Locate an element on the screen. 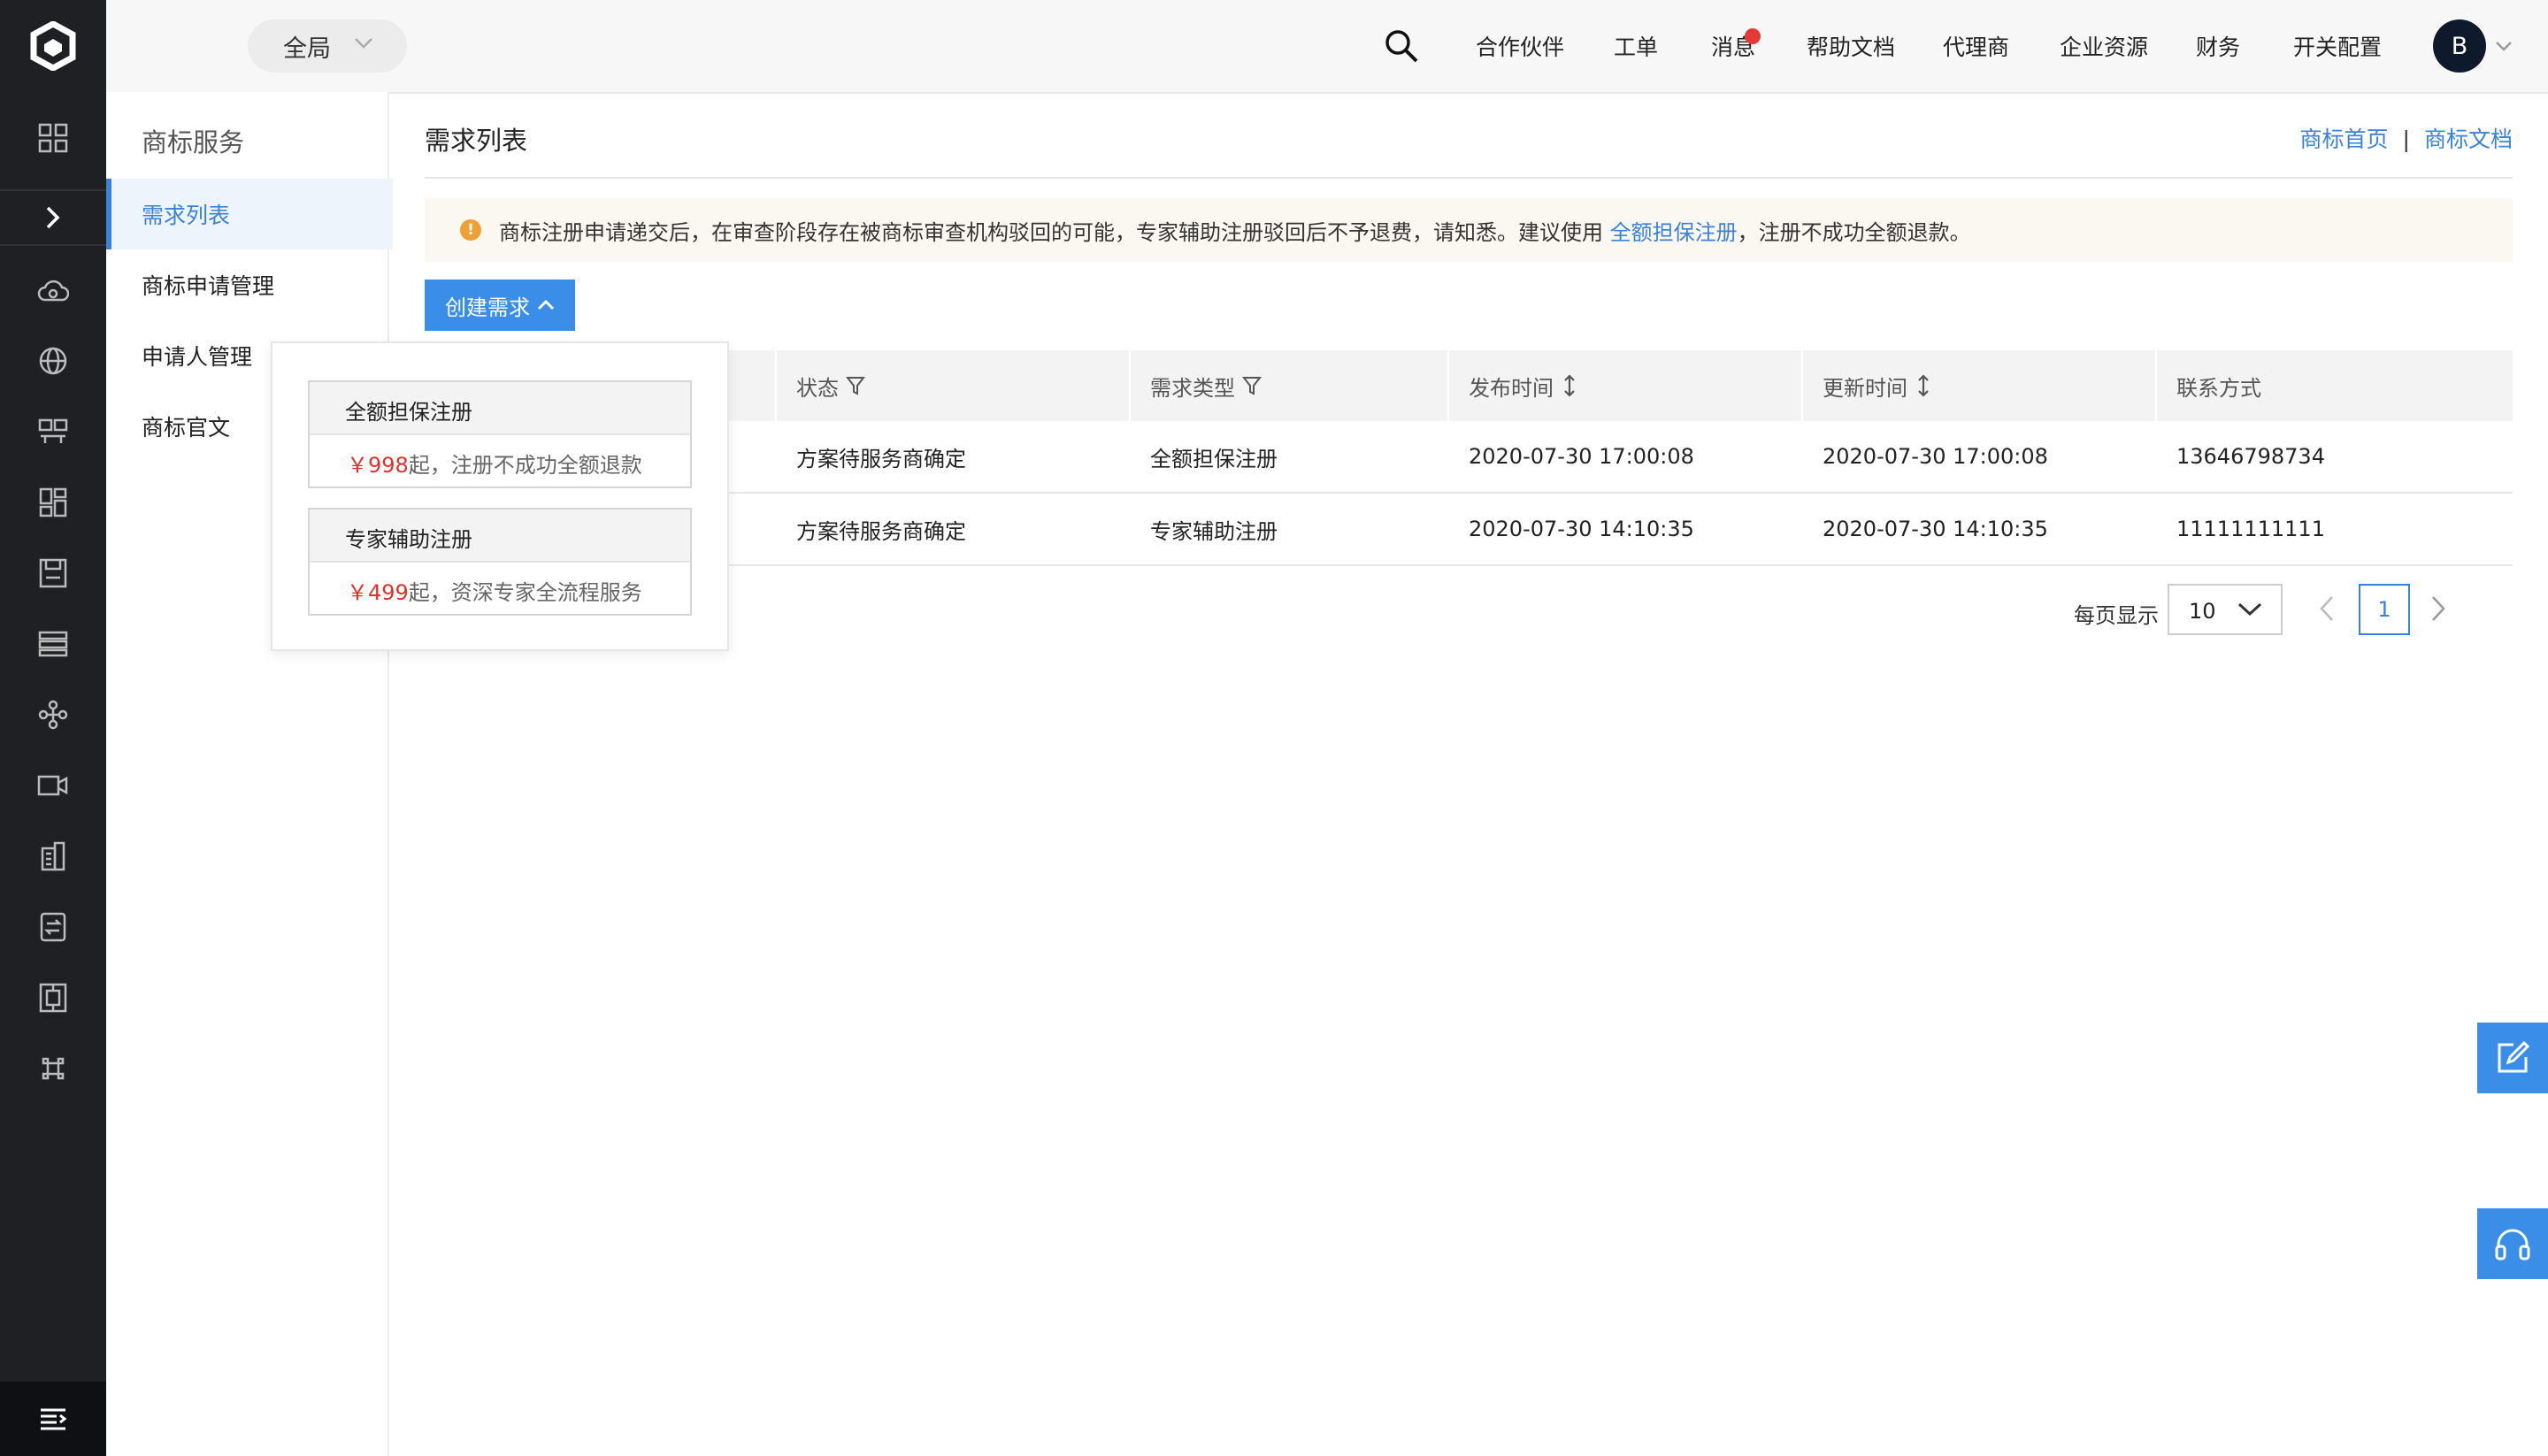 Image resolution: width=2548 pixels, height=1456 pixels. left-rail is located at coordinates (53, 728).